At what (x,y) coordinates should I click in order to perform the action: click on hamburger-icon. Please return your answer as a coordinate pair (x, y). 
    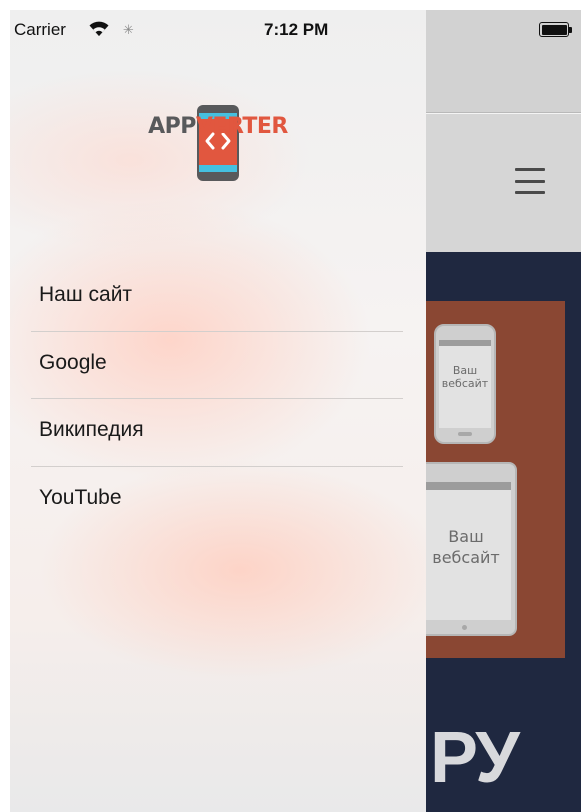
    Looking at the image, I should click on (530, 181).